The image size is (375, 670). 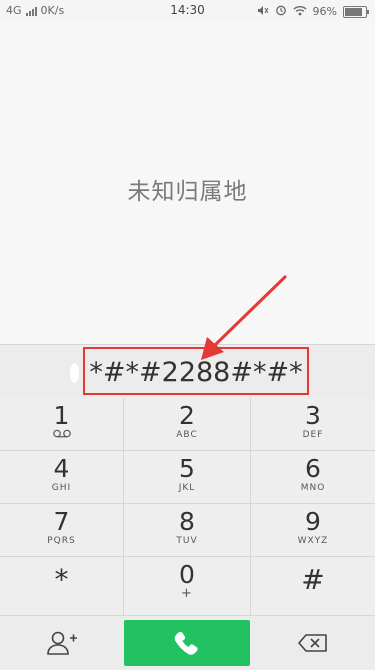 I want to click on phone-icon, so click(x=186, y=643).